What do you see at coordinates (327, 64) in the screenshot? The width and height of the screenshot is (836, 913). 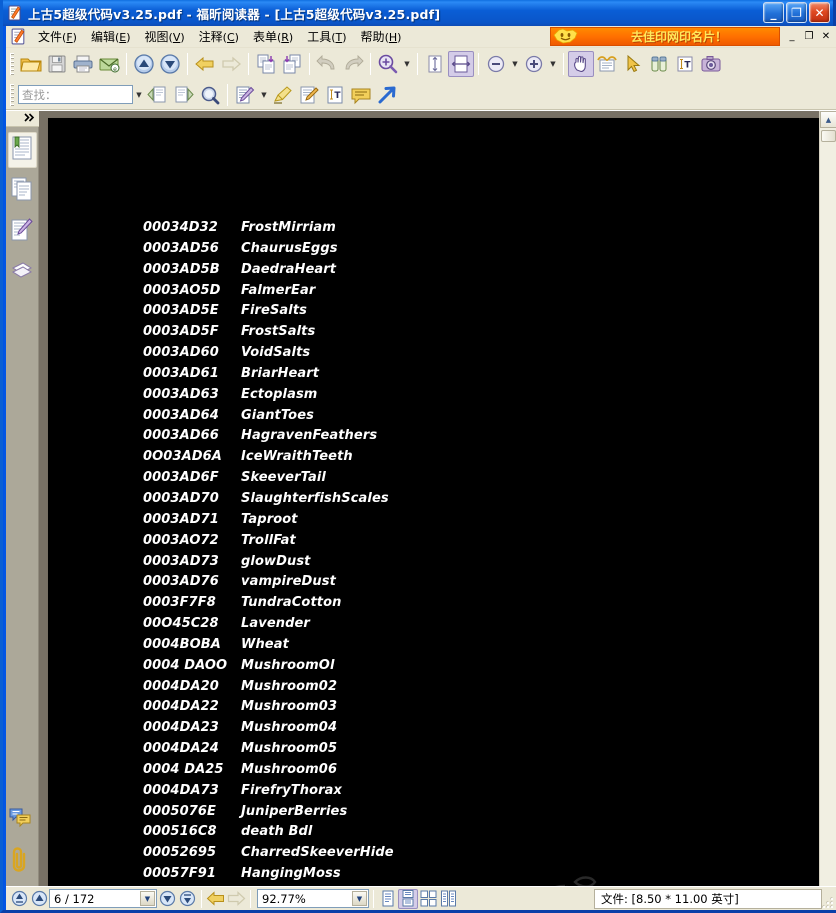 I see `undo-button` at bounding box center [327, 64].